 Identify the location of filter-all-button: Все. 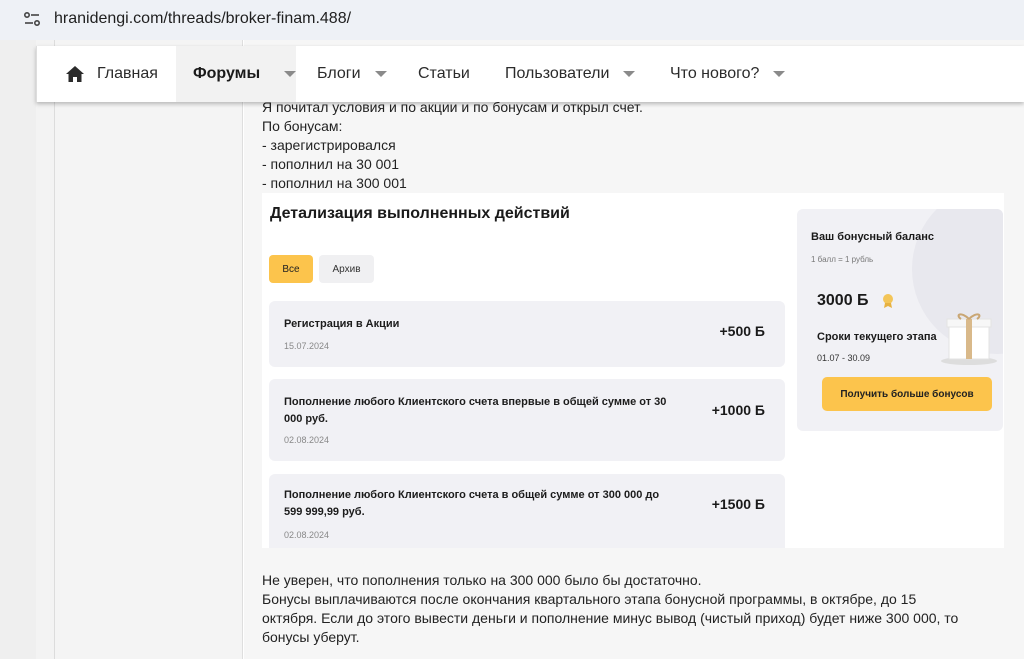
(291, 269).